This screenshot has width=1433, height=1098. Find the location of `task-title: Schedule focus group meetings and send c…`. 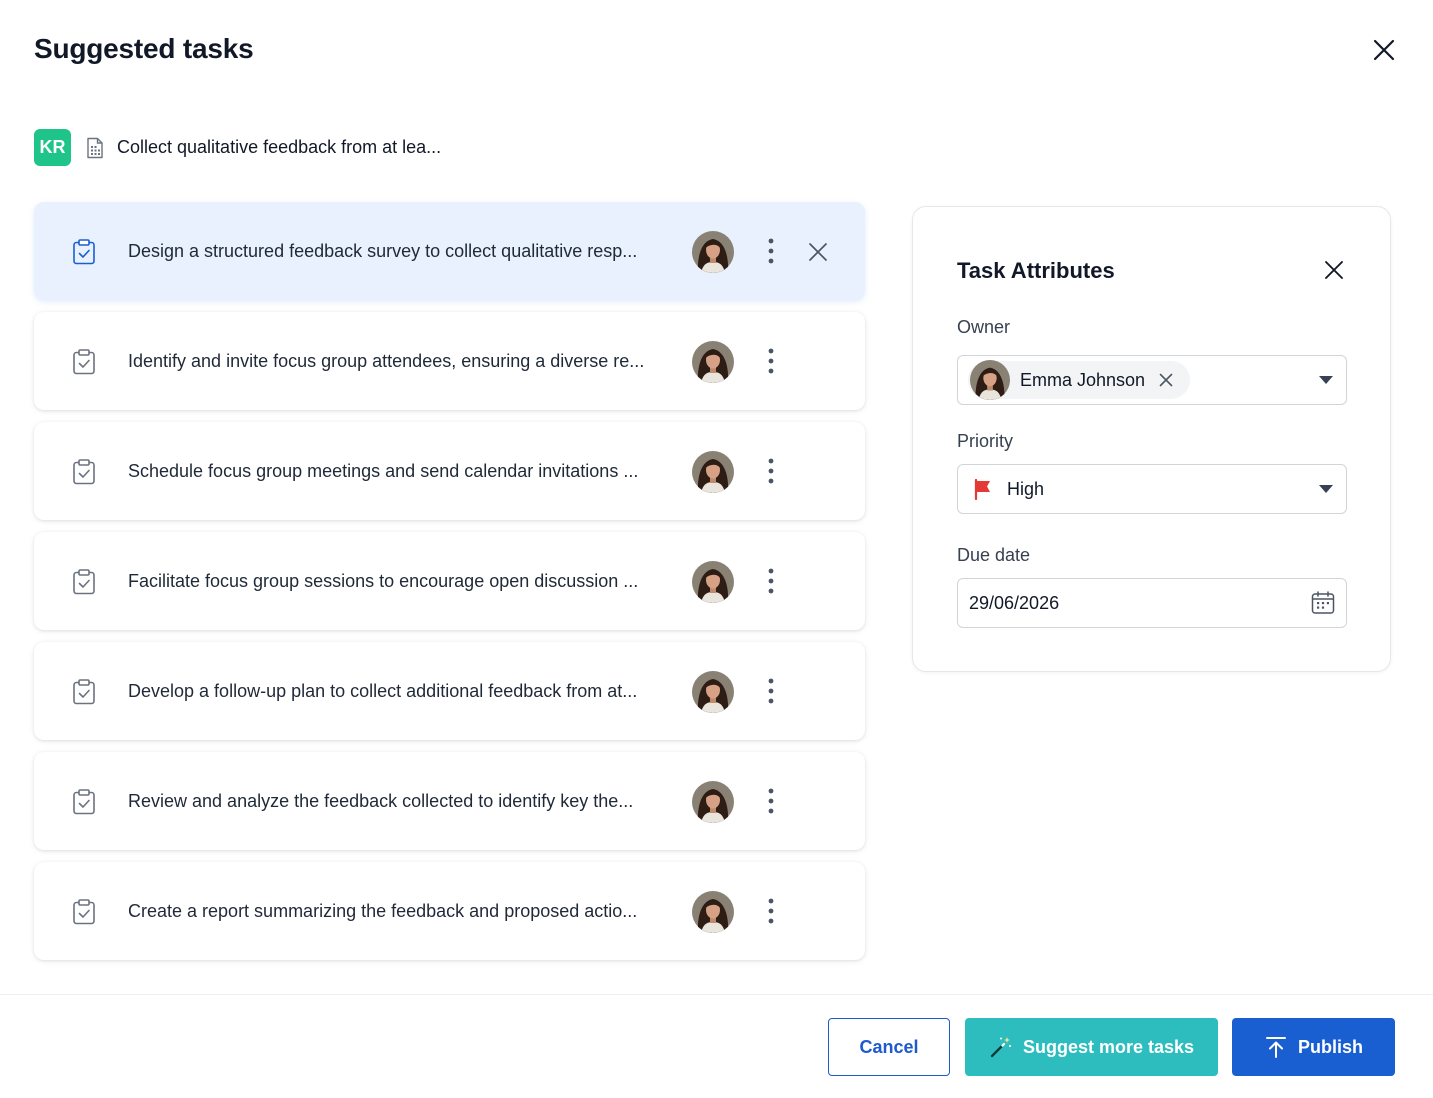

task-title: Schedule focus group meetings and send c… is located at coordinates (383, 470).